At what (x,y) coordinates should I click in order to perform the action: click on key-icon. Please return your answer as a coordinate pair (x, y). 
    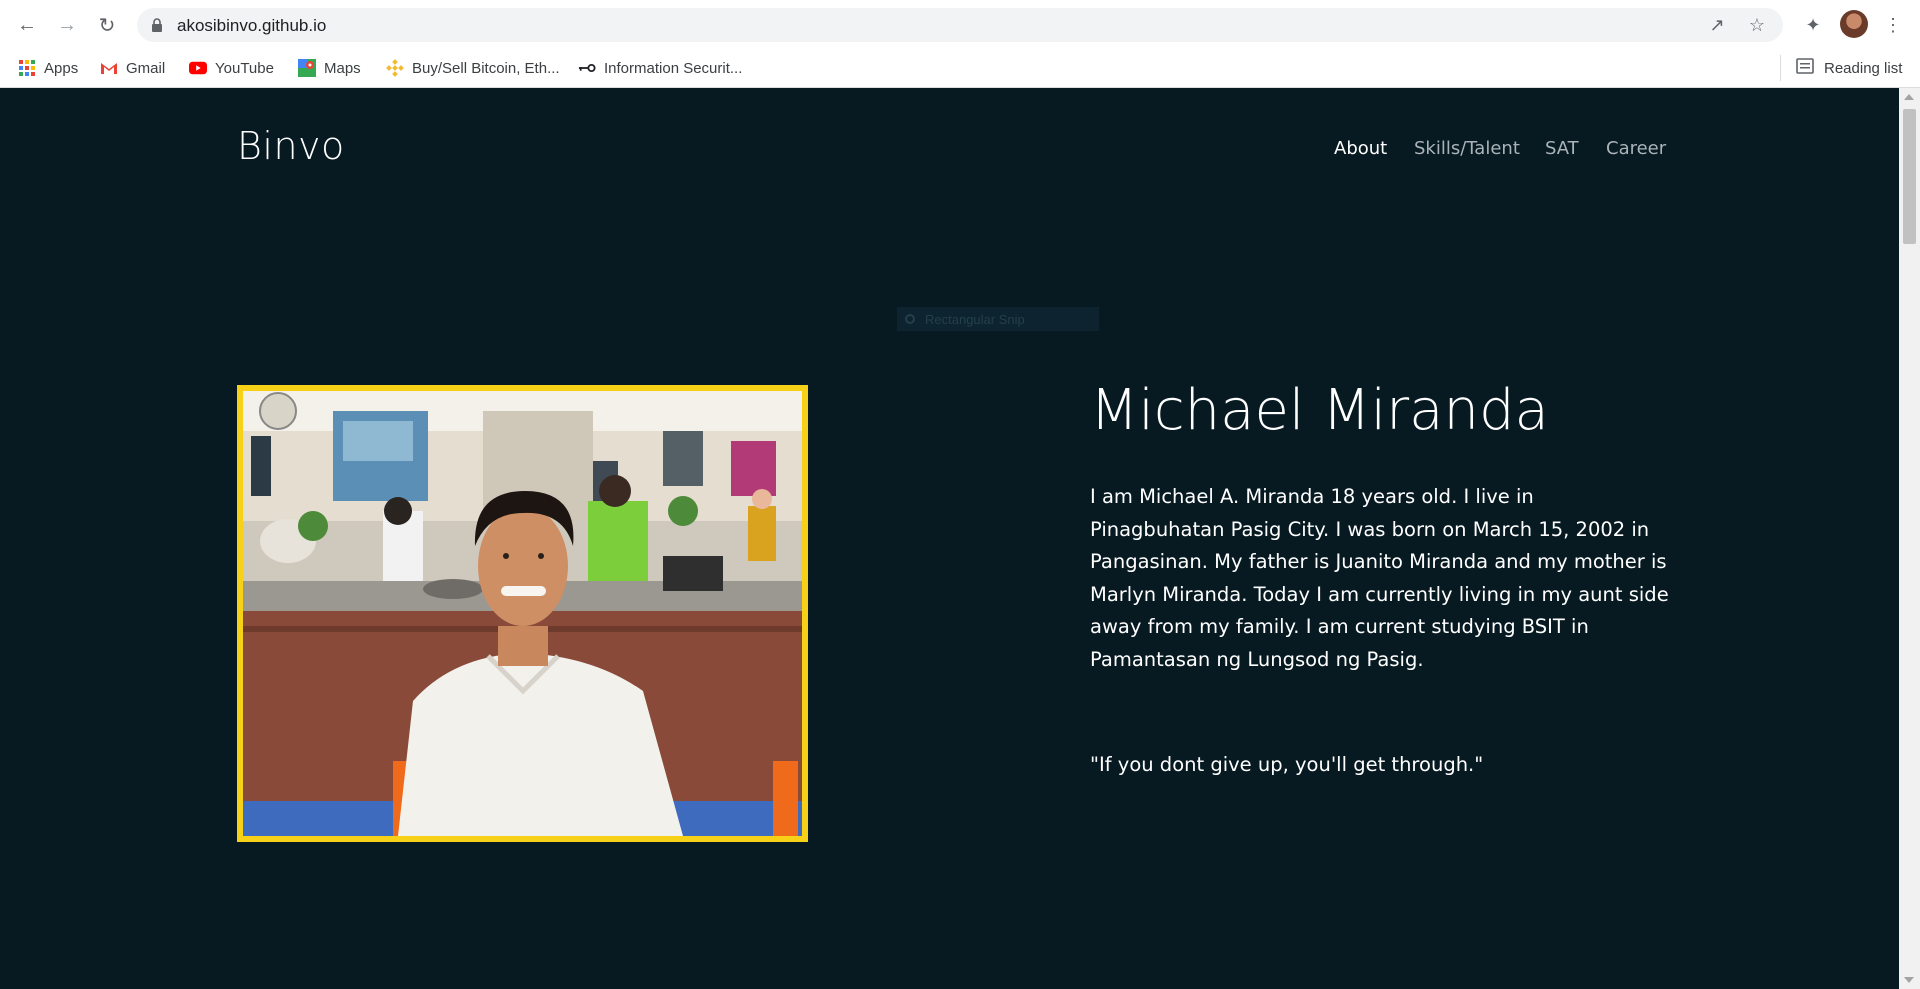
    Looking at the image, I should click on (587, 68).